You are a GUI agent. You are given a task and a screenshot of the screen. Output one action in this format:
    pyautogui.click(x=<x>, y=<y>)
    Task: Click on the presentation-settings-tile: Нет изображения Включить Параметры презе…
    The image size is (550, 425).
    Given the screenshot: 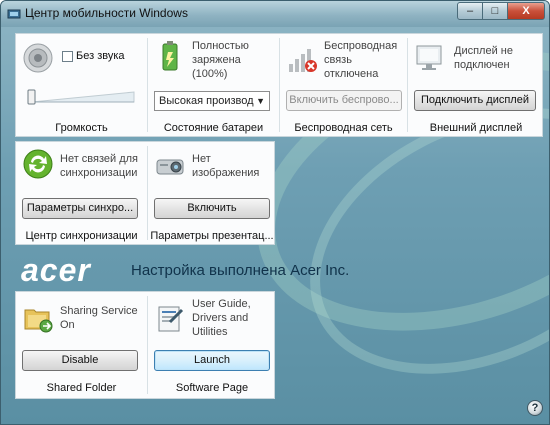 What is the action you would take?
    pyautogui.click(x=212, y=193)
    